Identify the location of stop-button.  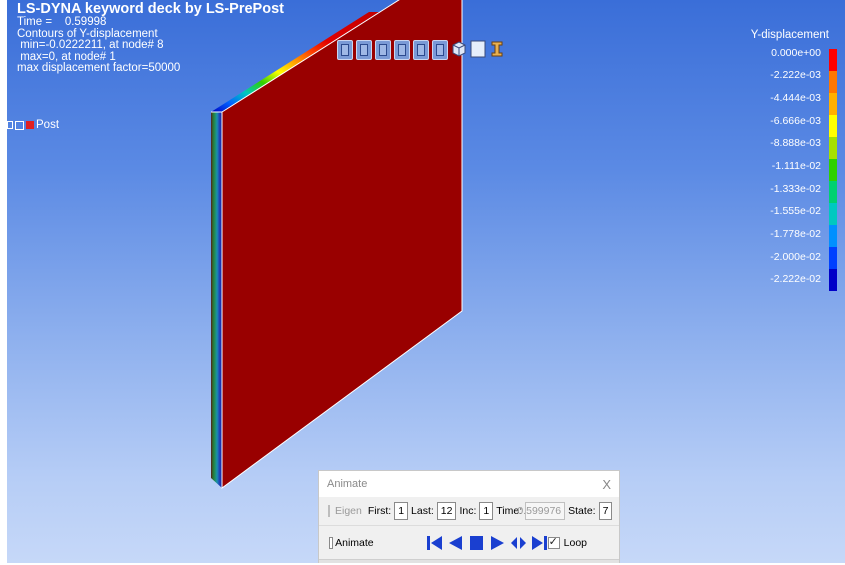
(476, 543).